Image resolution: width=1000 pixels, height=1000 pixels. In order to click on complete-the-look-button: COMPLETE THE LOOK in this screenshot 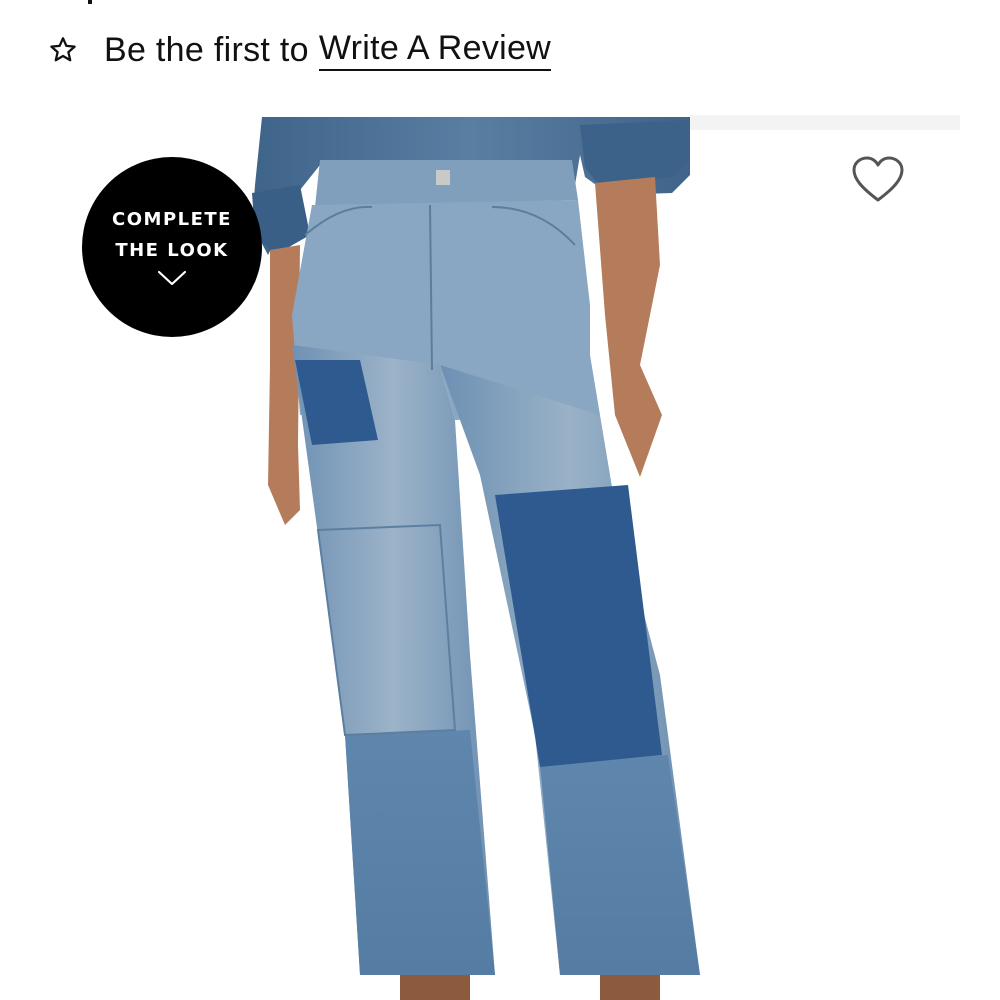, I will do `click(172, 247)`.